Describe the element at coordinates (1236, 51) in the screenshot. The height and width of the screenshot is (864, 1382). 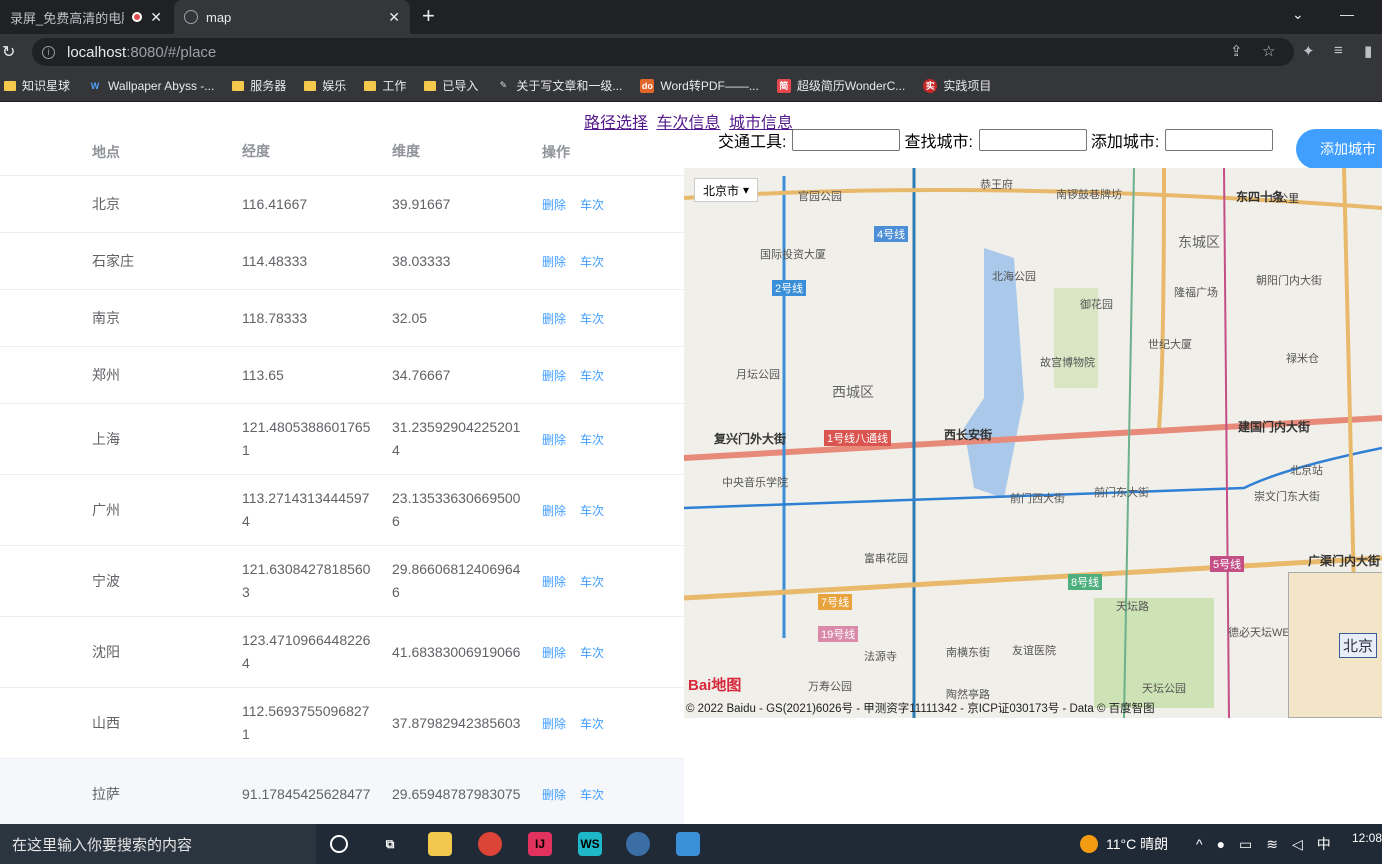
I see `share-icon: ⇪` at that location.